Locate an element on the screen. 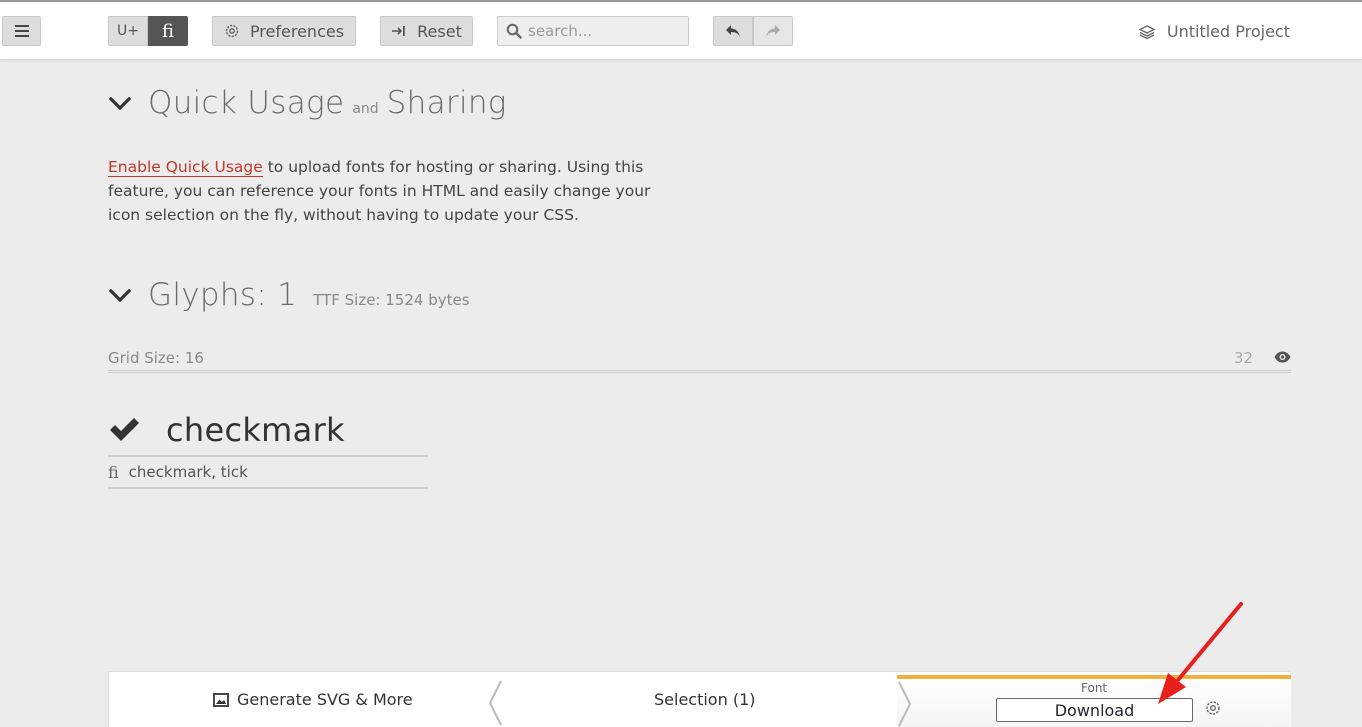 The image size is (1362, 727). generate-svg-button: Generate SVG & More is located at coordinates (313, 699).